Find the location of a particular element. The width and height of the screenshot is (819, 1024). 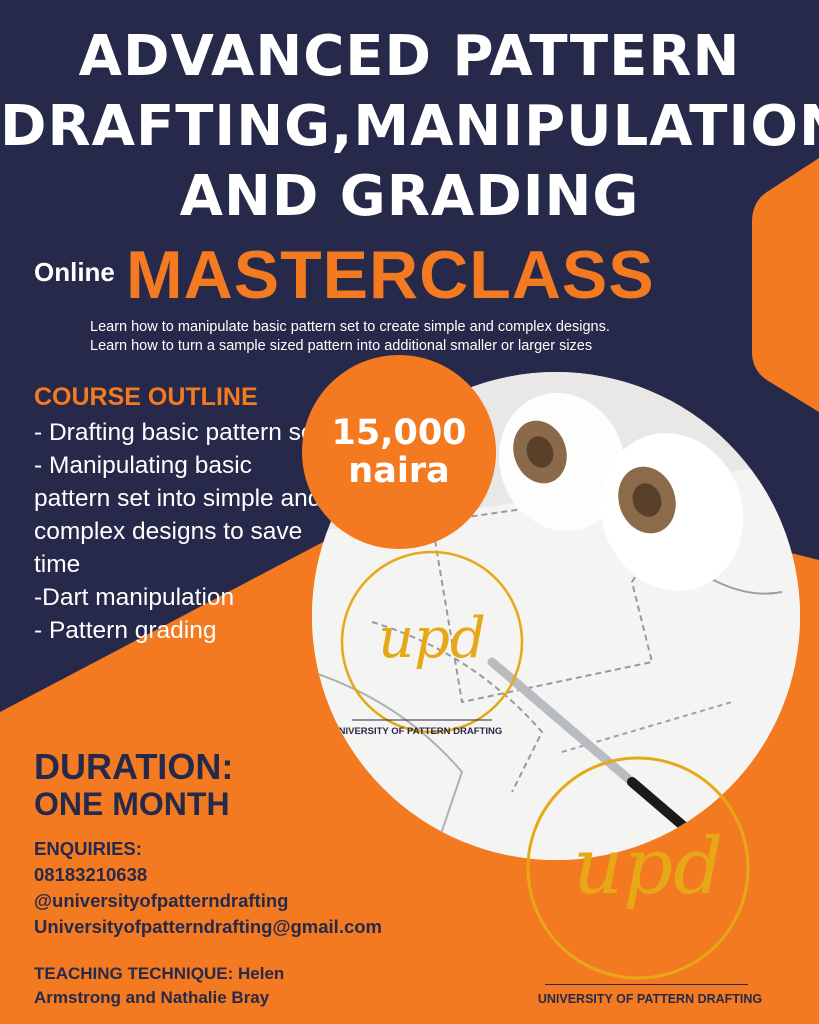

title-line-2: DRAFTING,MANIPULATION is located at coordinates (409, 126).